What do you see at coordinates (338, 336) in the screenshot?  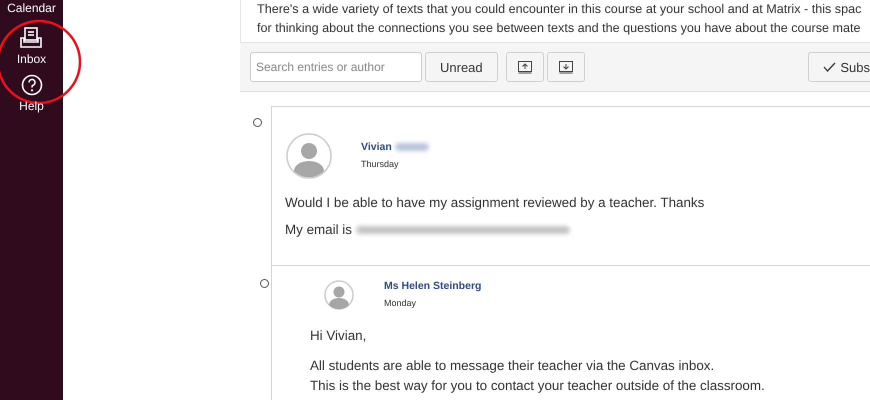 I see `post-text: Hi Vivian,` at bounding box center [338, 336].